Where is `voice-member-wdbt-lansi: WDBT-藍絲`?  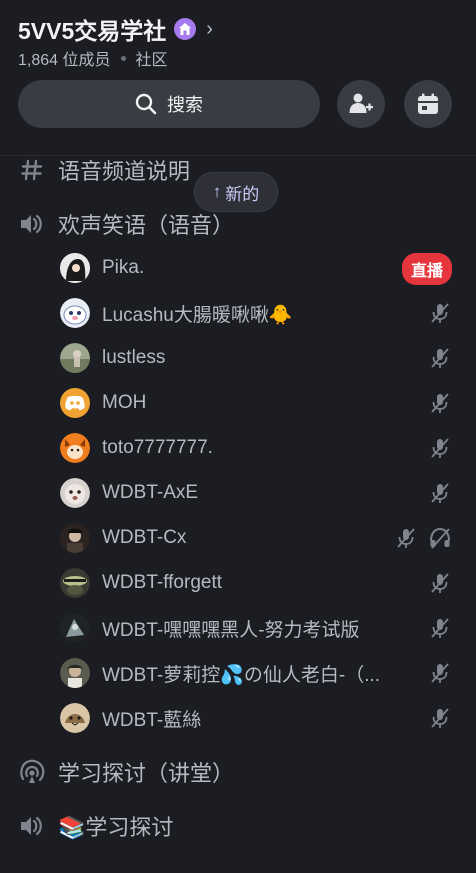
voice-member-wdbt-lansi: WDBT-藍絲 is located at coordinates (260, 718).